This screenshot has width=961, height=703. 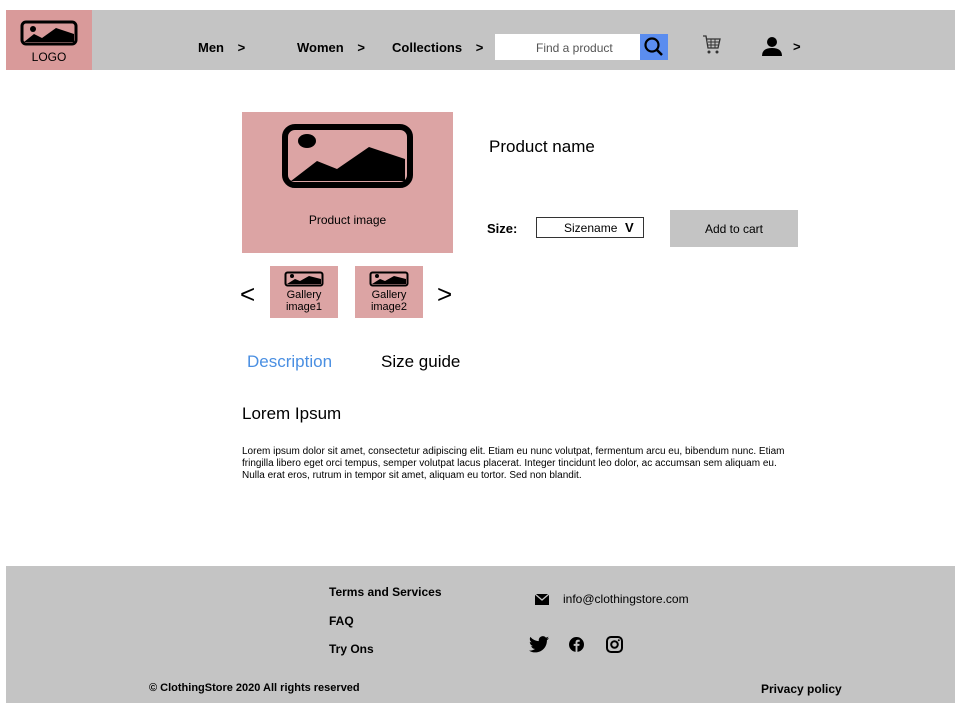 I want to click on search-button, so click(x=654, y=47).